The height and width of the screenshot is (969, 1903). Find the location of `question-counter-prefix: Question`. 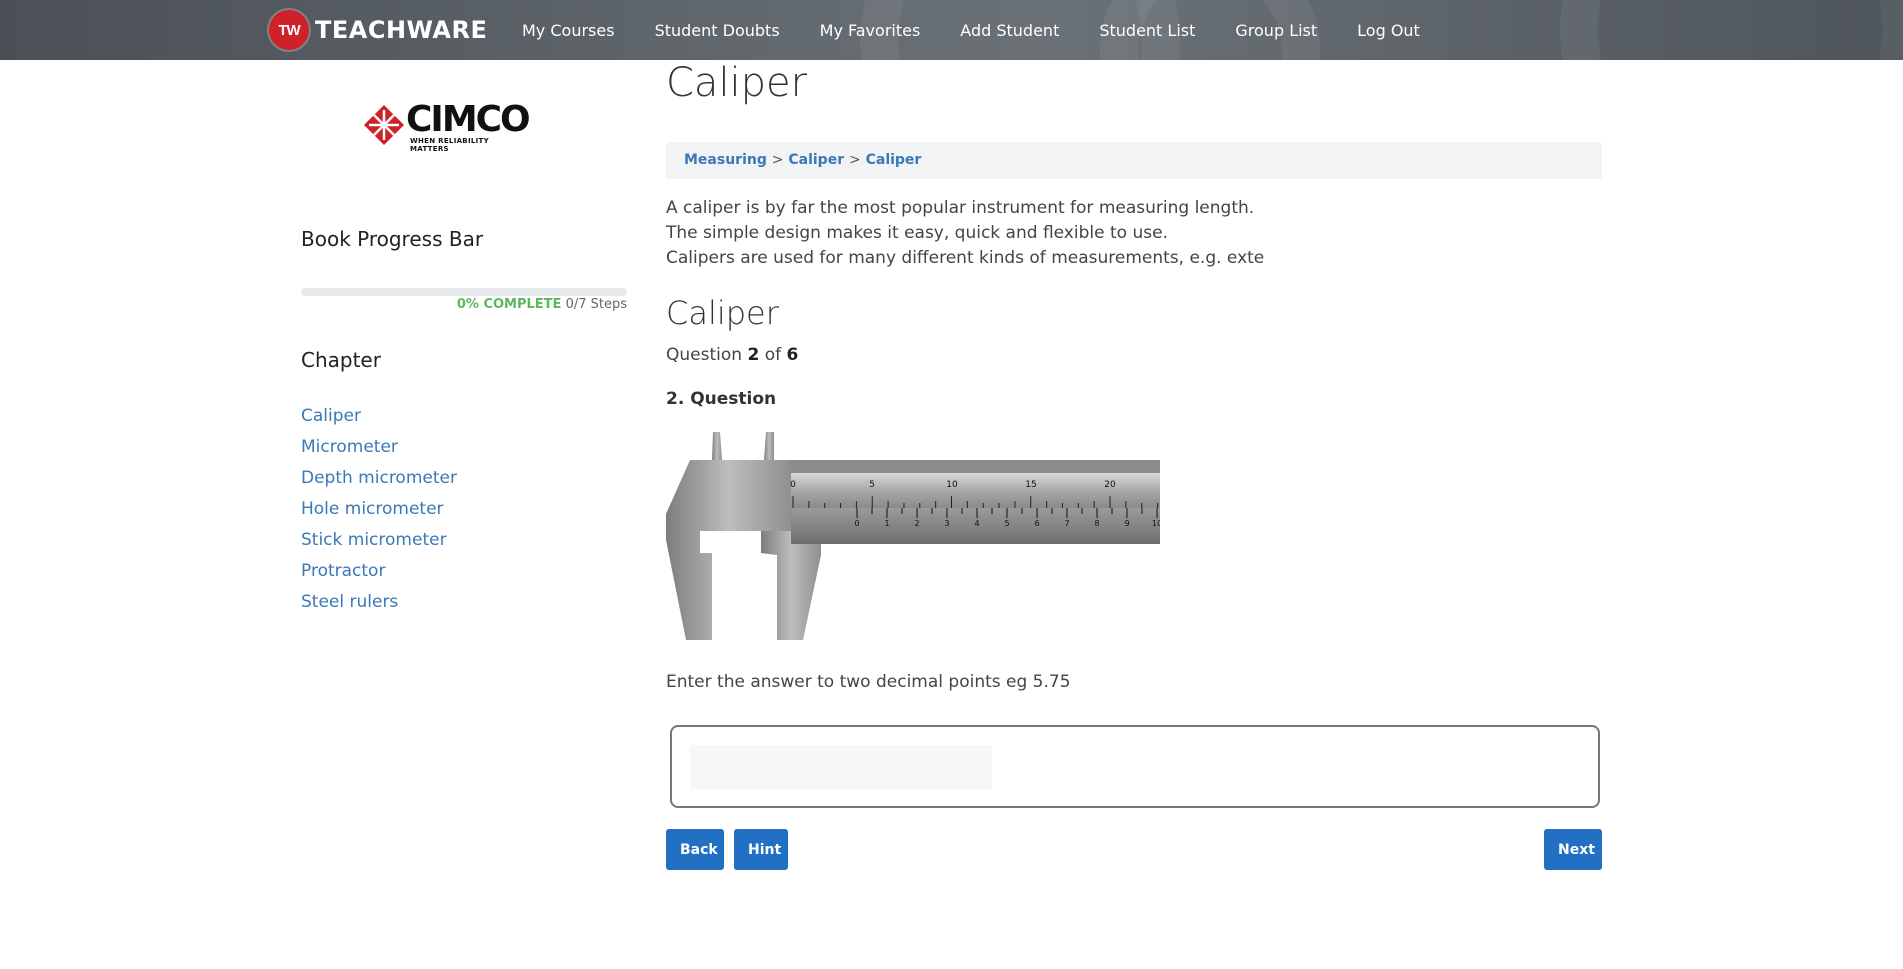

question-counter-prefix: Question is located at coordinates (704, 355).